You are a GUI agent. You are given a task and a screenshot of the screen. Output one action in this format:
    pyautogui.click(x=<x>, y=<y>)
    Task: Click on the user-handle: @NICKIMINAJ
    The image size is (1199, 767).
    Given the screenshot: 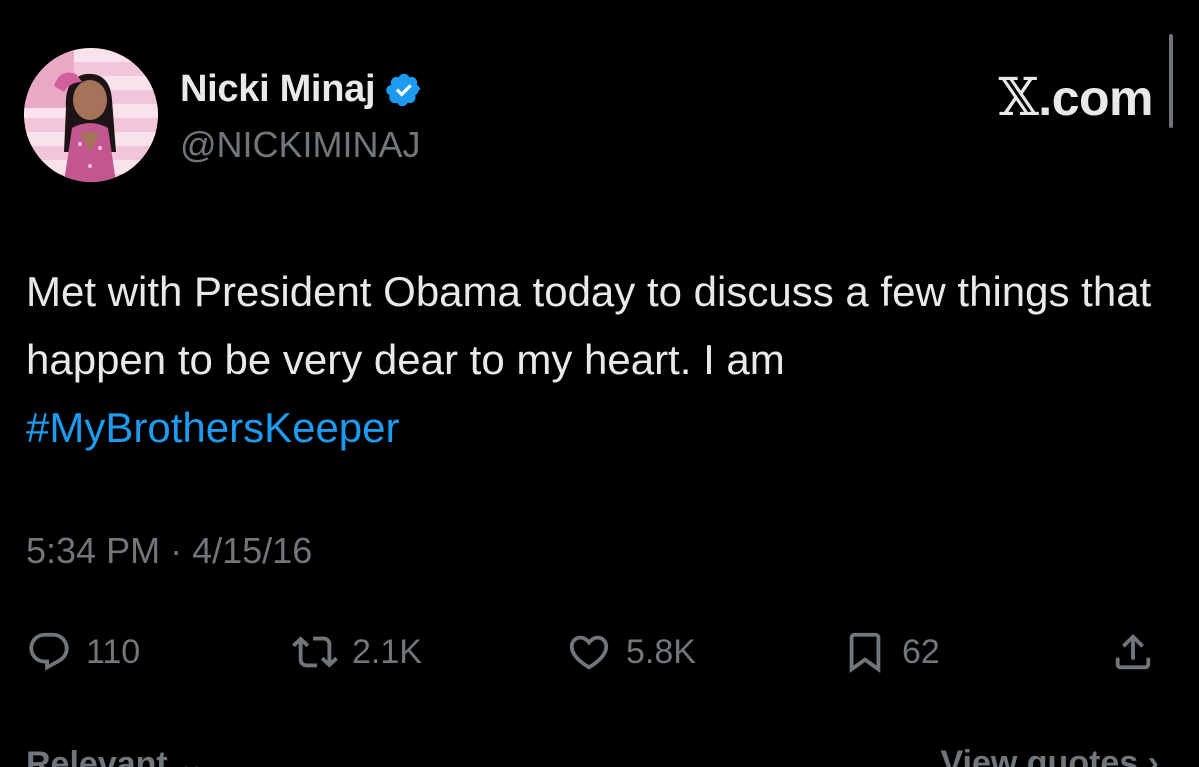 What is the action you would take?
    pyautogui.click(x=300, y=145)
    